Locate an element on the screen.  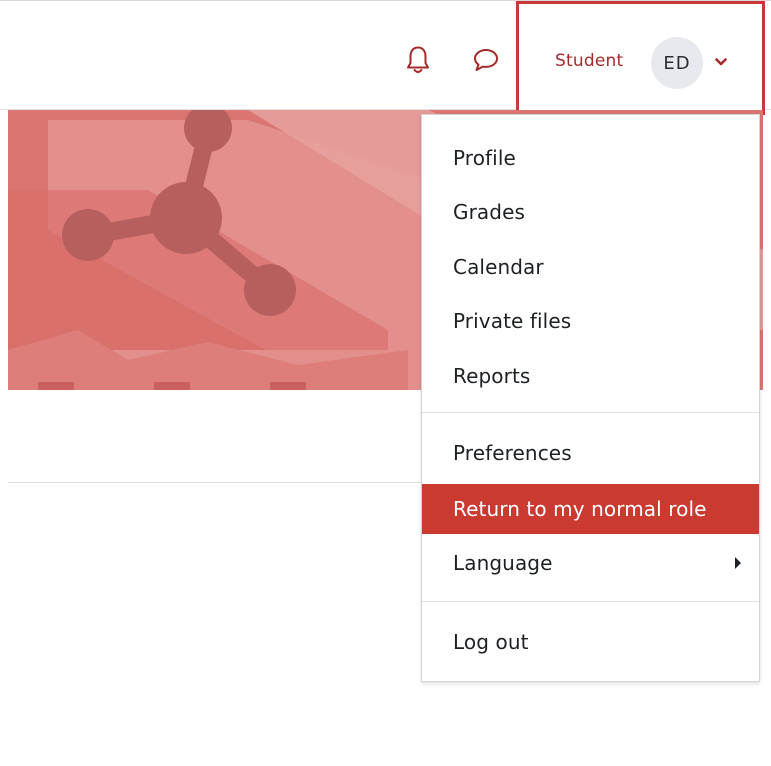
user-menu-toggle: Student ED is located at coordinates (640, 58).